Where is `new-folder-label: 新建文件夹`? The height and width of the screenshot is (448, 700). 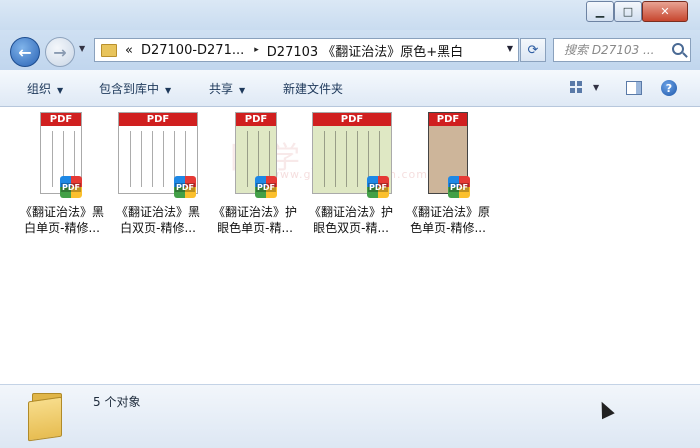 new-folder-label: 新建文件夹 is located at coordinates (313, 89).